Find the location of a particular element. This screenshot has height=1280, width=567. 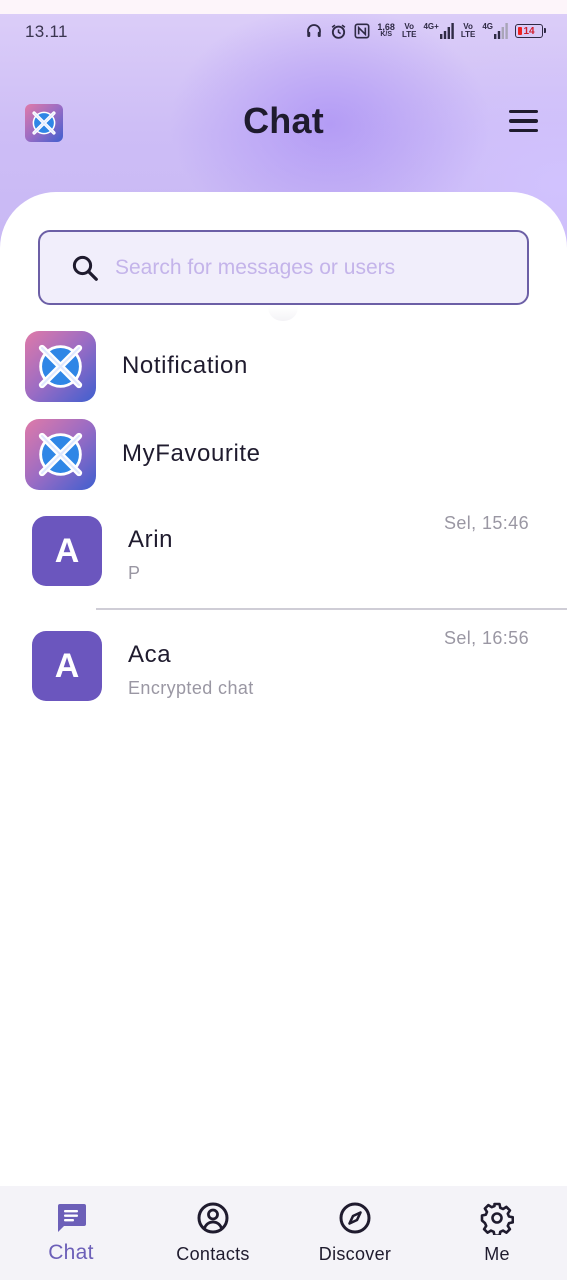

chat-bubble-icon is located at coordinates (72, 1218).